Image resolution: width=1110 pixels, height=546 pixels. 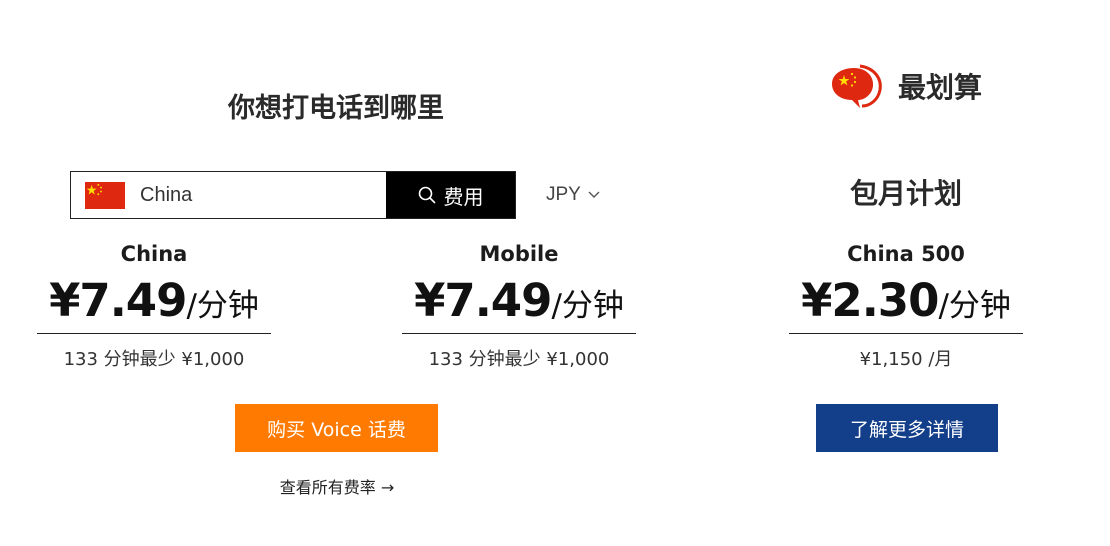 I want to click on currency-selector: JPY, so click(x=573, y=195).